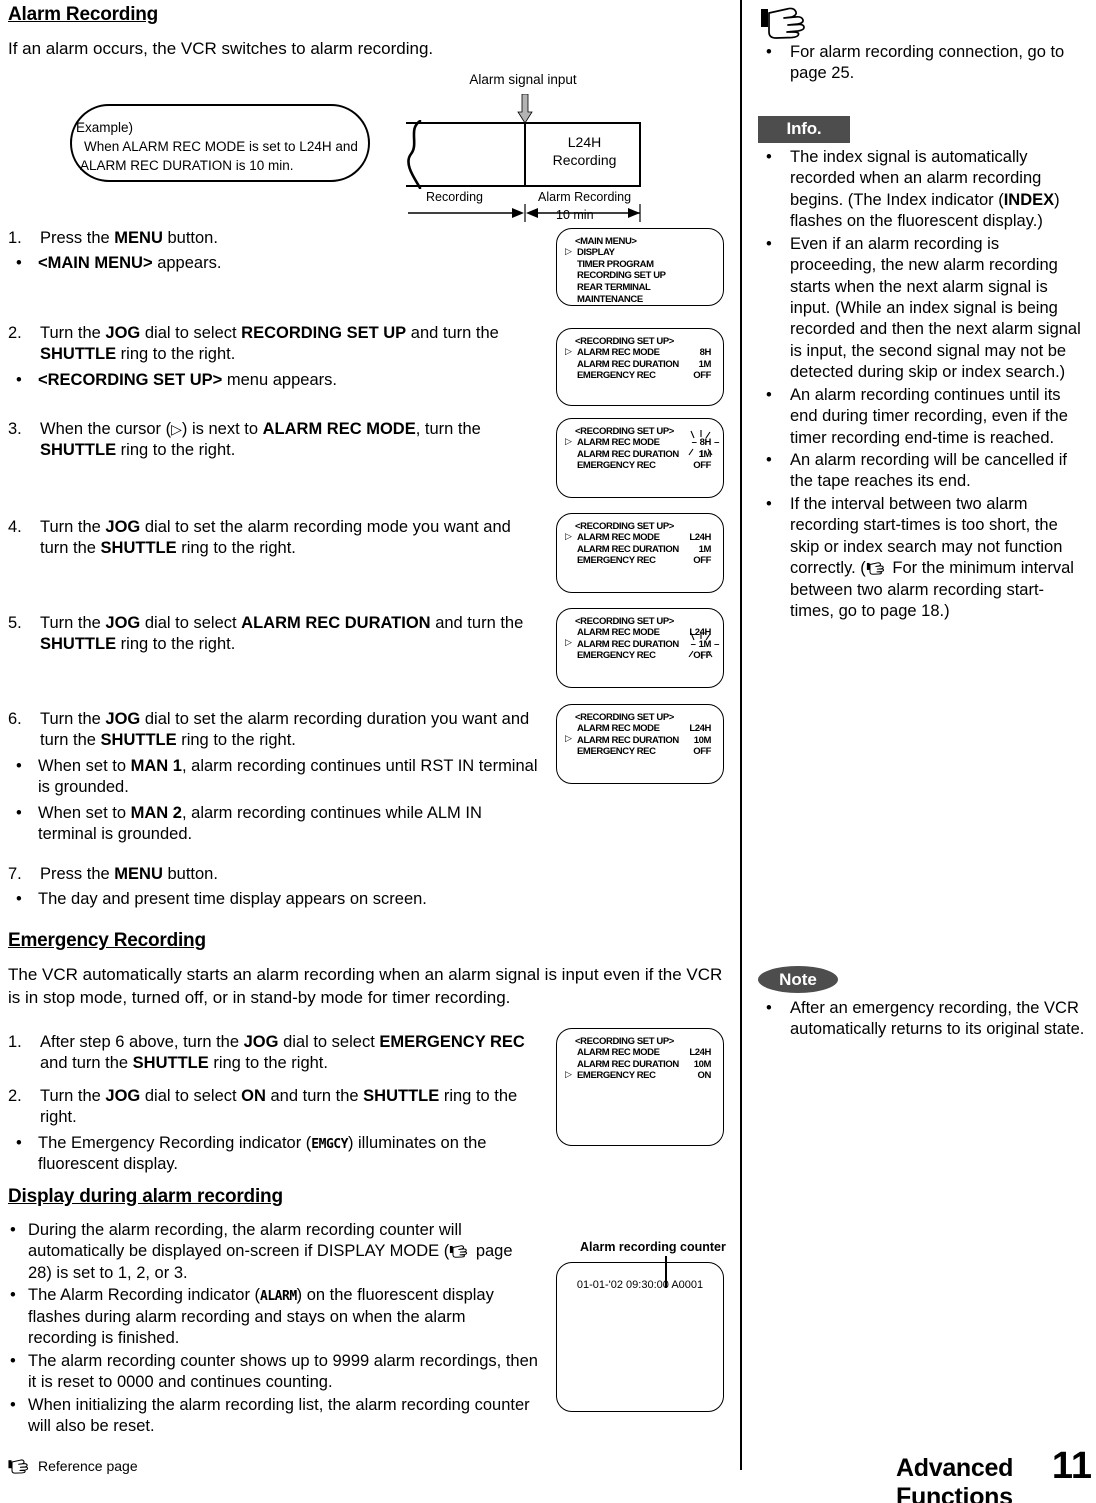 This screenshot has width=1096, height=1503. What do you see at coordinates (273, 238) in the screenshot?
I see `step-item: 1. Press the MENU button.` at bounding box center [273, 238].